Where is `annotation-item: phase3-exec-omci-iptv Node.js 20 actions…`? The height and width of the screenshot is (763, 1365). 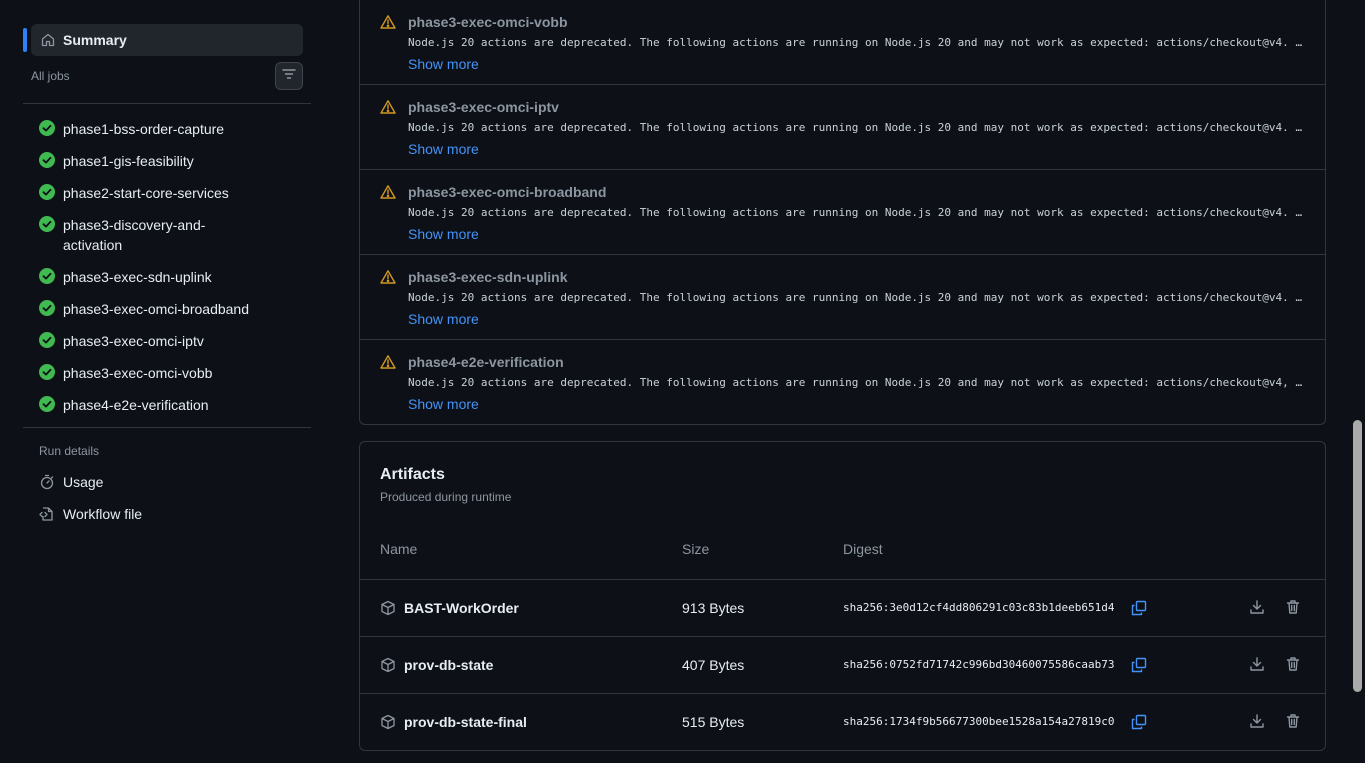 annotation-item: phase3-exec-omci-iptv Node.js 20 actions… is located at coordinates (842, 127).